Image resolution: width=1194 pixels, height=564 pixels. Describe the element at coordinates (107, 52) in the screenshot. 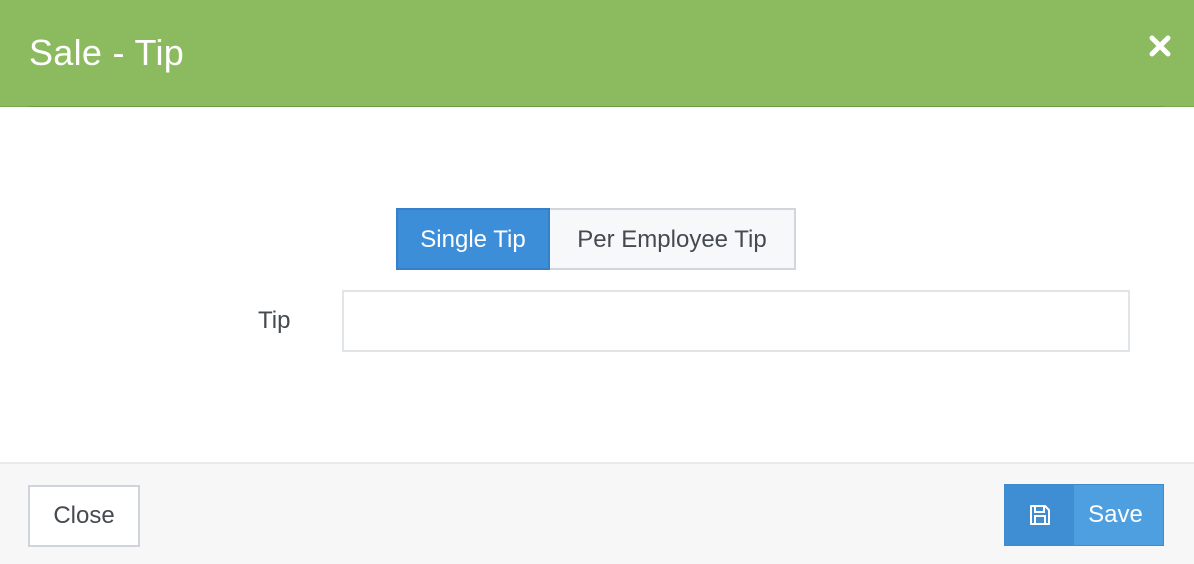

I see `modal-title: Sale - Tip` at that location.